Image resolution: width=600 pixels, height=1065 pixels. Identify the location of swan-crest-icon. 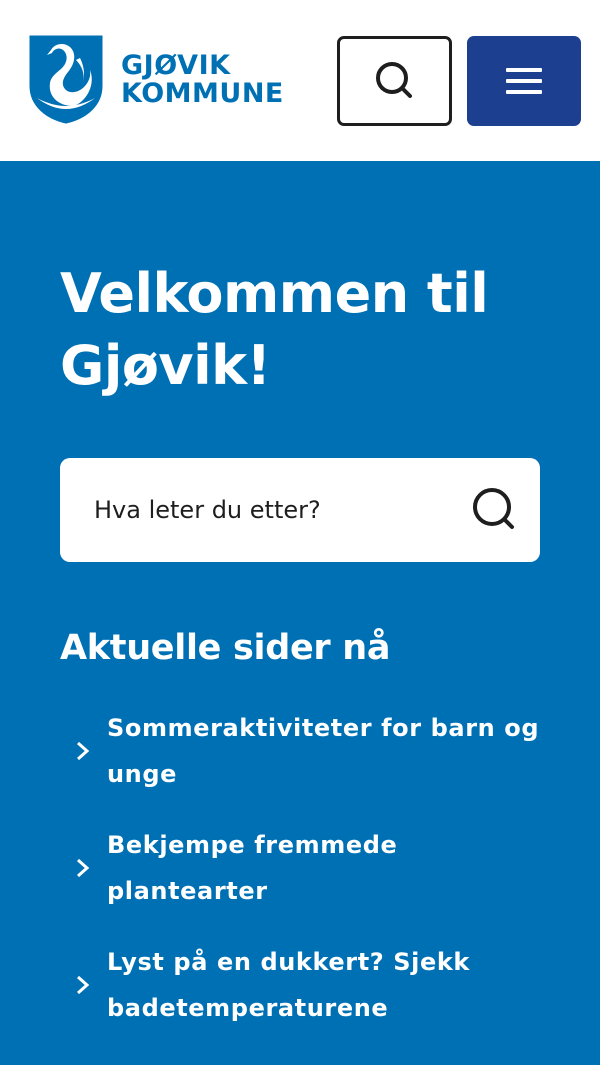
(66, 79).